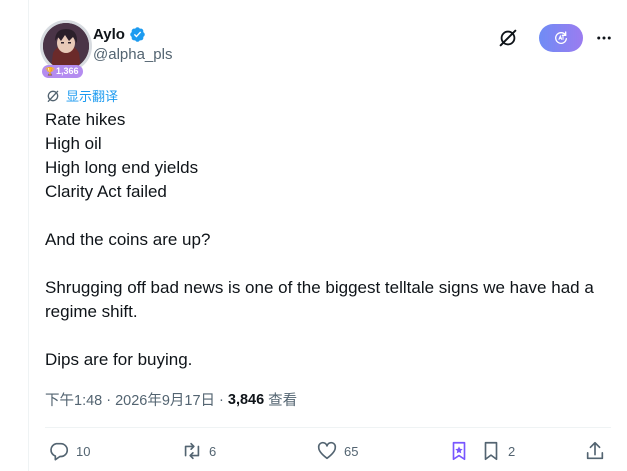 This screenshot has width=627, height=471. What do you see at coordinates (192, 451) in the screenshot?
I see `repost-icon` at bounding box center [192, 451].